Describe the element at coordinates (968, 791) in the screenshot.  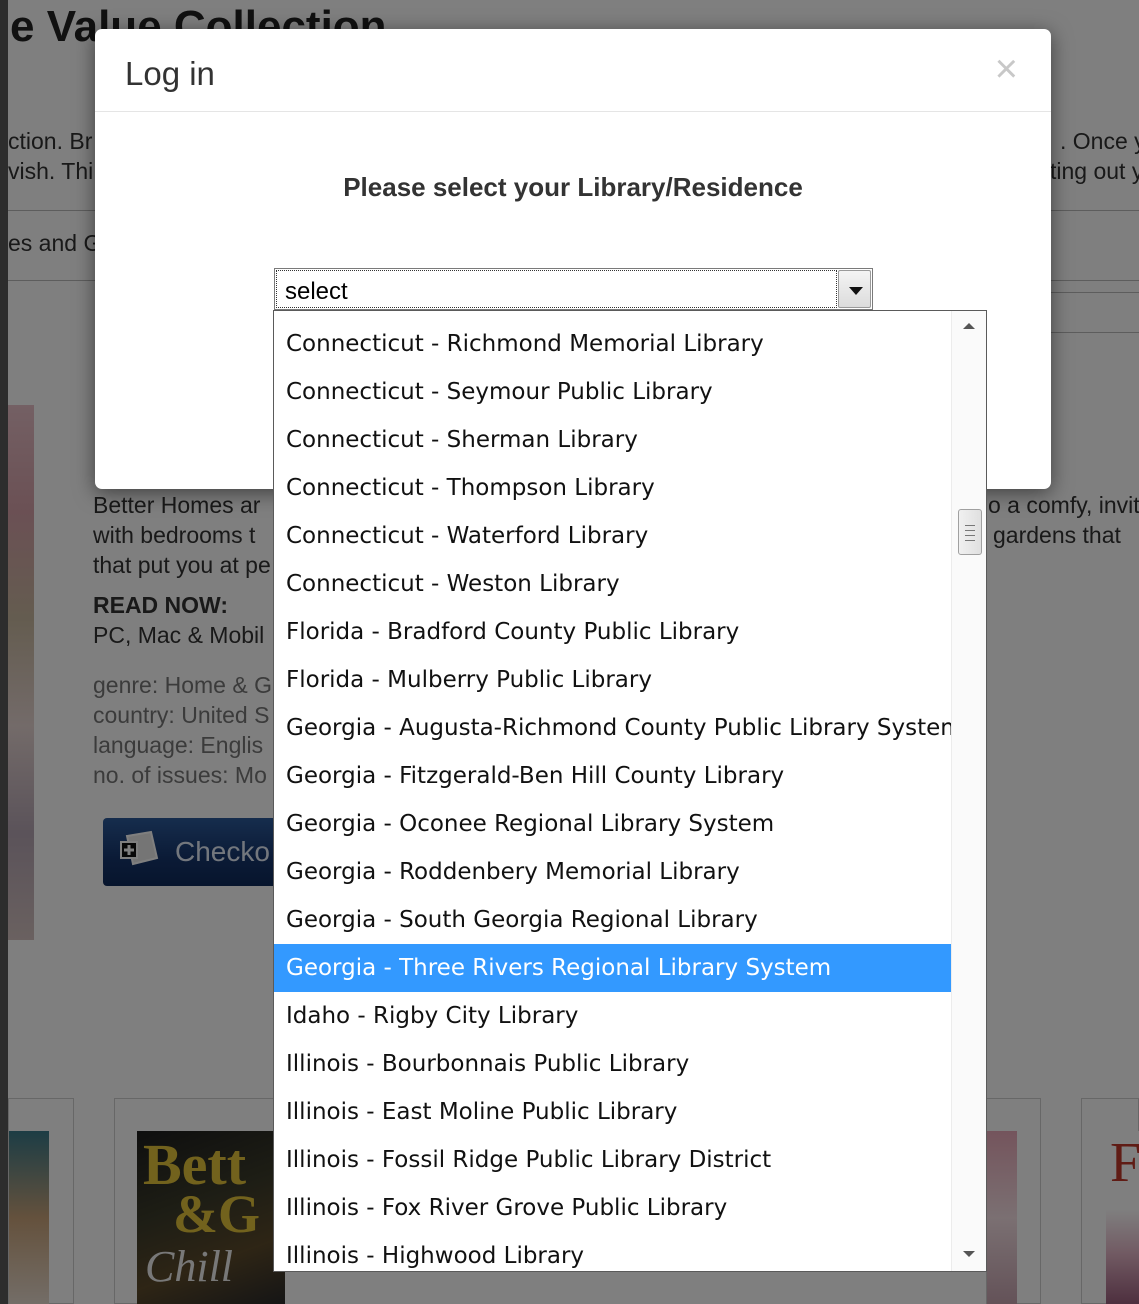
I see `scrollbar` at that location.